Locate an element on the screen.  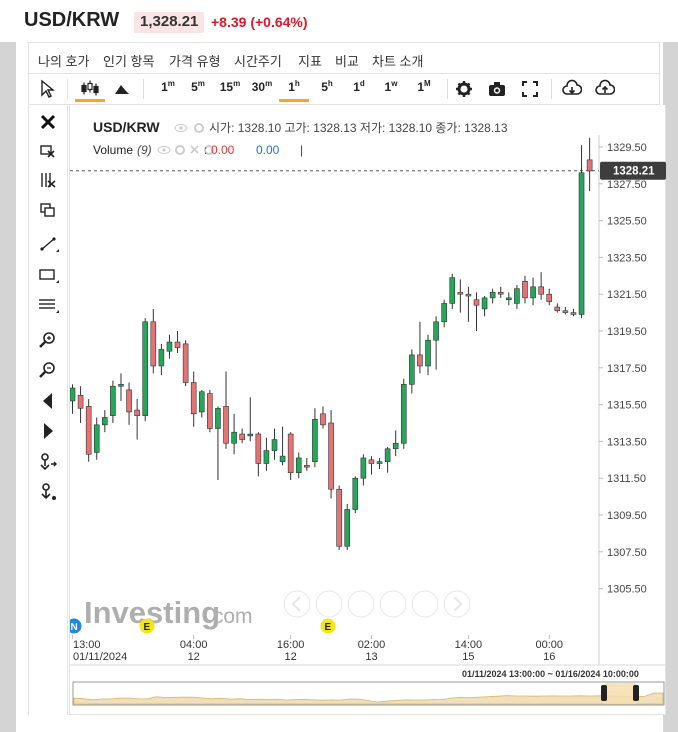
cursor-cross-icon is located at coordinates (48, 152).